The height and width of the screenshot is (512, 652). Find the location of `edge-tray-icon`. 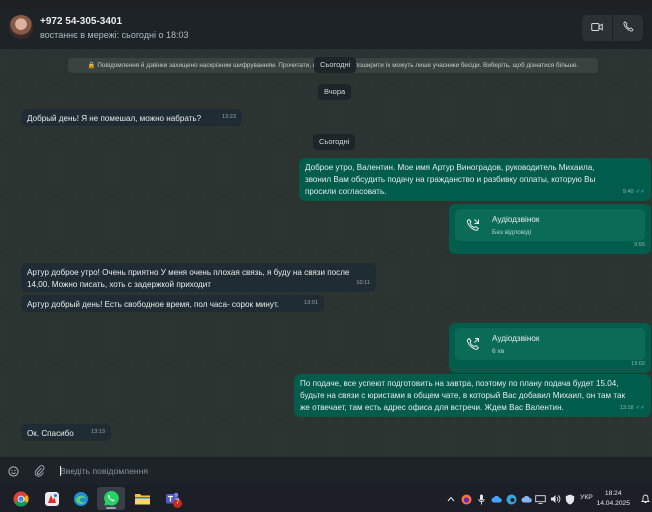

edge-tray-icon is located at coordinates (511, 499).